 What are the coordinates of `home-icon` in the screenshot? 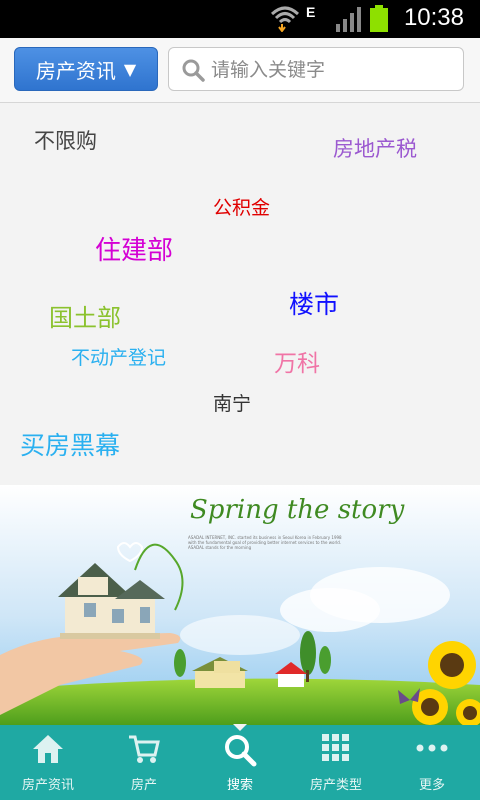 It's located at (48, 749).